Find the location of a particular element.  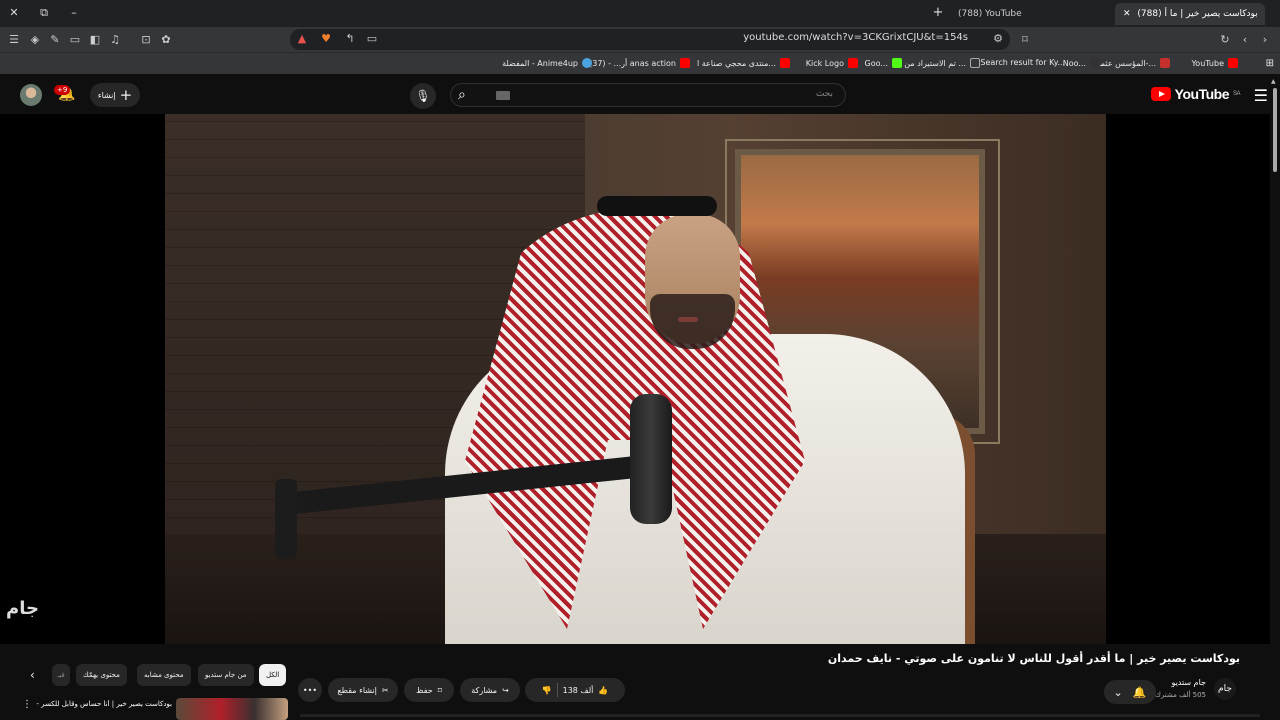

folder-icon is located at coordinates (975, 63).